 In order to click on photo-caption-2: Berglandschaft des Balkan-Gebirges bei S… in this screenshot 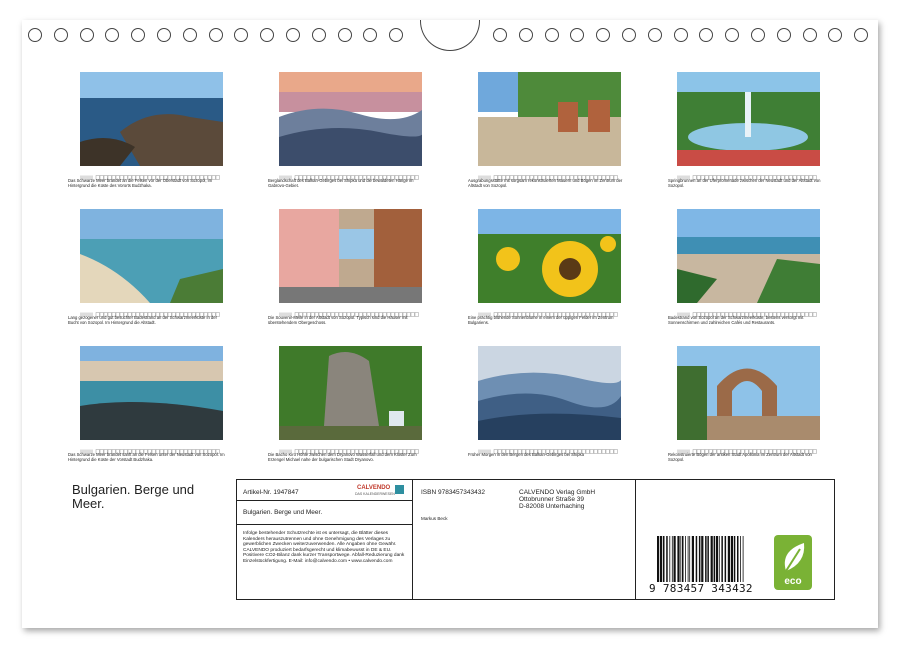, I will do `click(341, 183)`.